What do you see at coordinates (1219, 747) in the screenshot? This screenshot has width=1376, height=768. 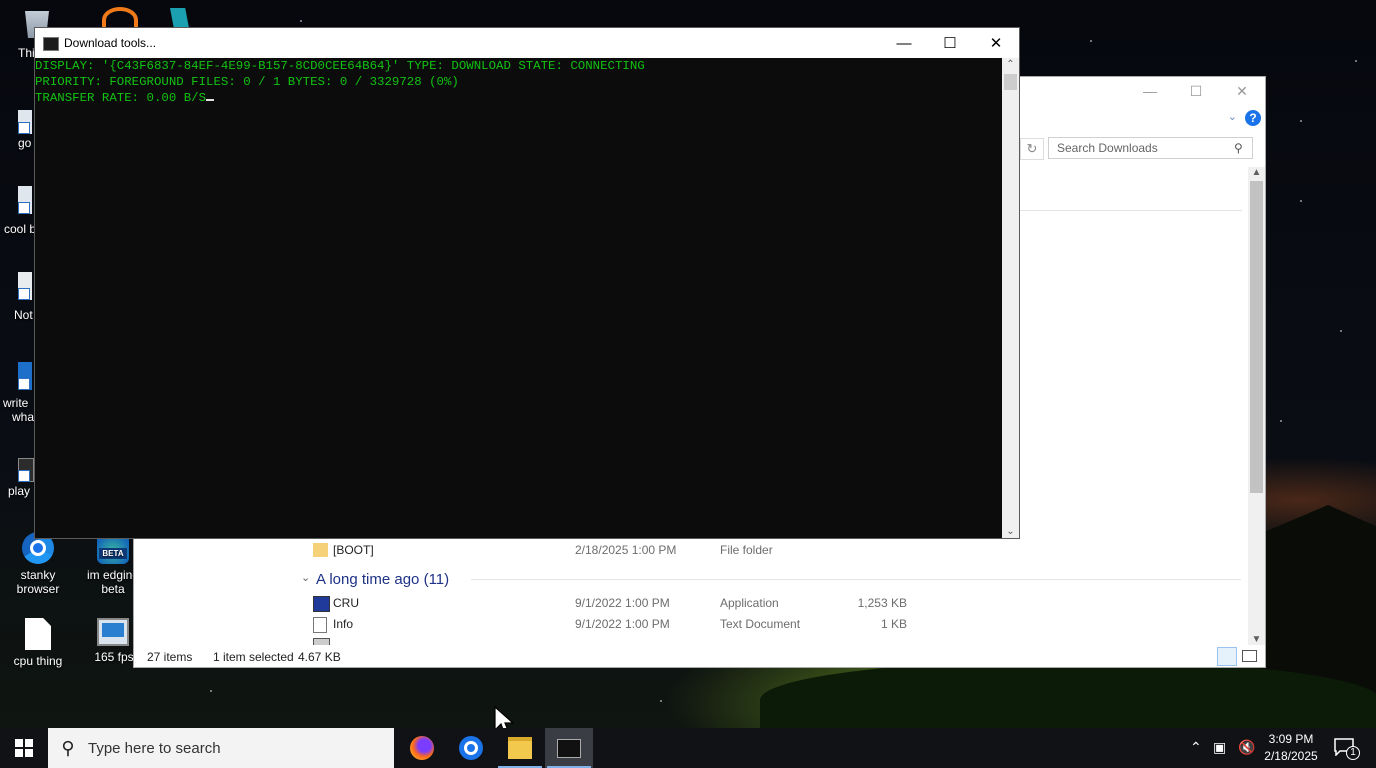 I see `network-icon: ▣` at bounding box center [1219, 747].